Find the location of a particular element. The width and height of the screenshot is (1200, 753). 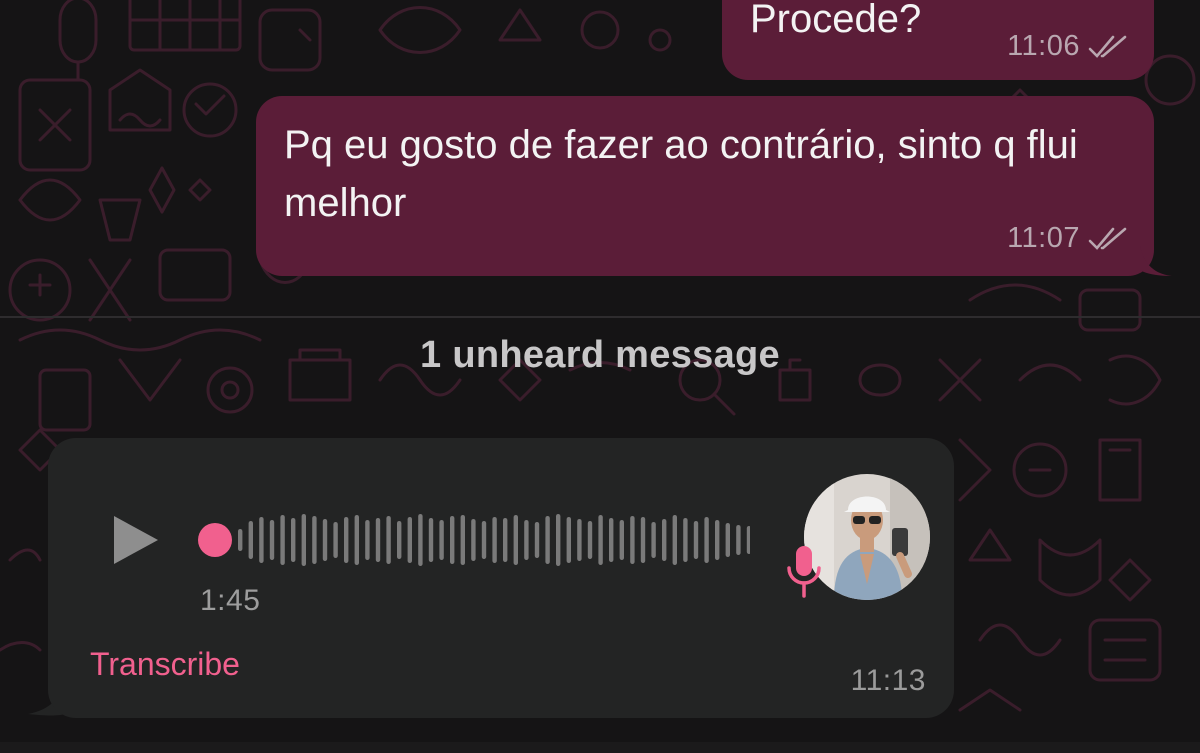

outgoing-message-bubble: Procede? 11:06 is located at coordinates (938, 40).